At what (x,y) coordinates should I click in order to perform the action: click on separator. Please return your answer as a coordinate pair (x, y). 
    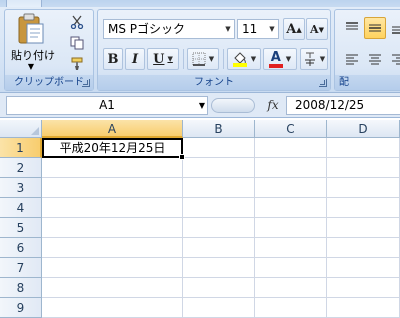
    Looking at the image, I should click on (223, 59).